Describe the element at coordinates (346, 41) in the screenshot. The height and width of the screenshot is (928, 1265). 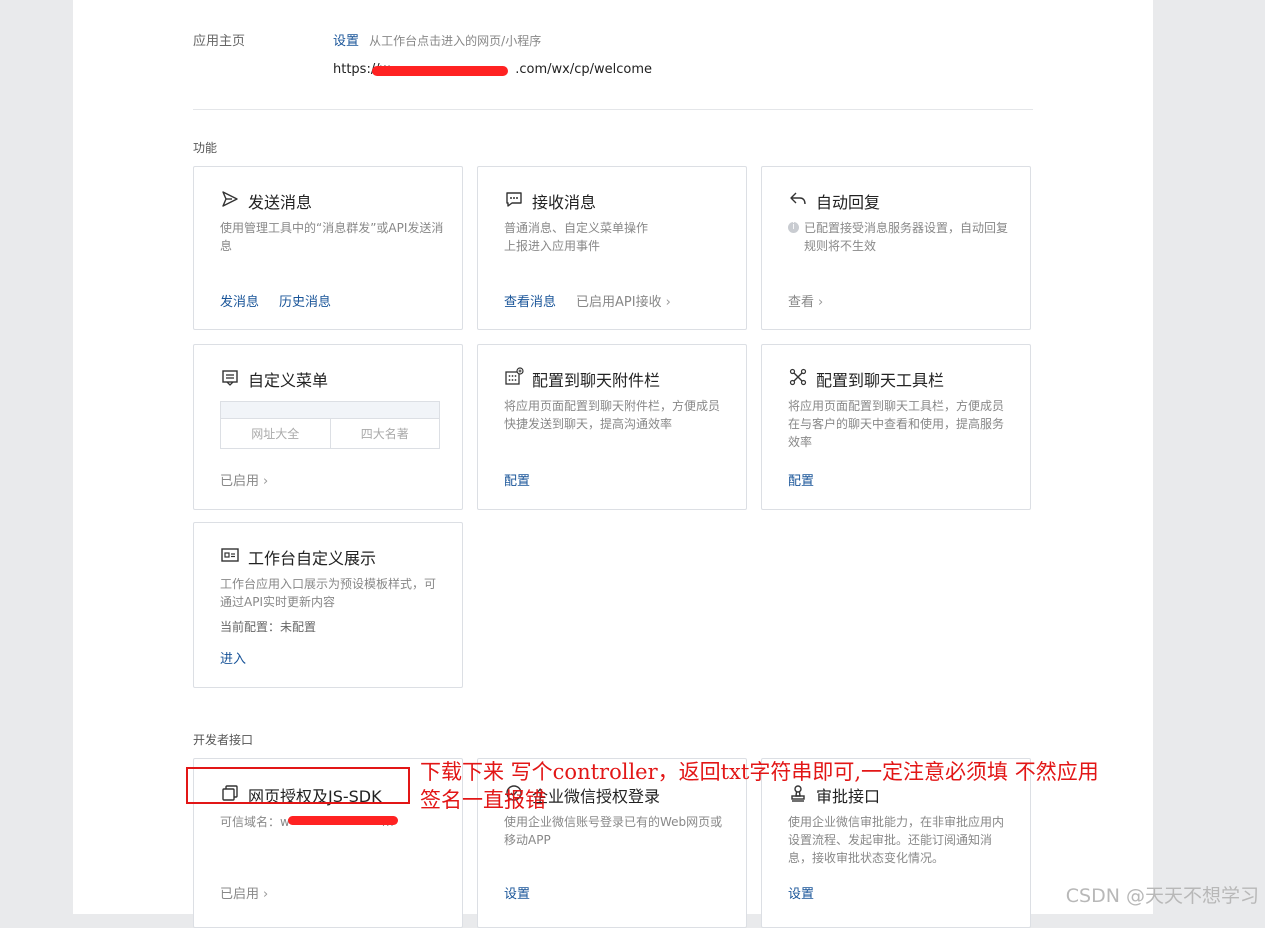
I see `homepage-settings-link: 设置` at that location.